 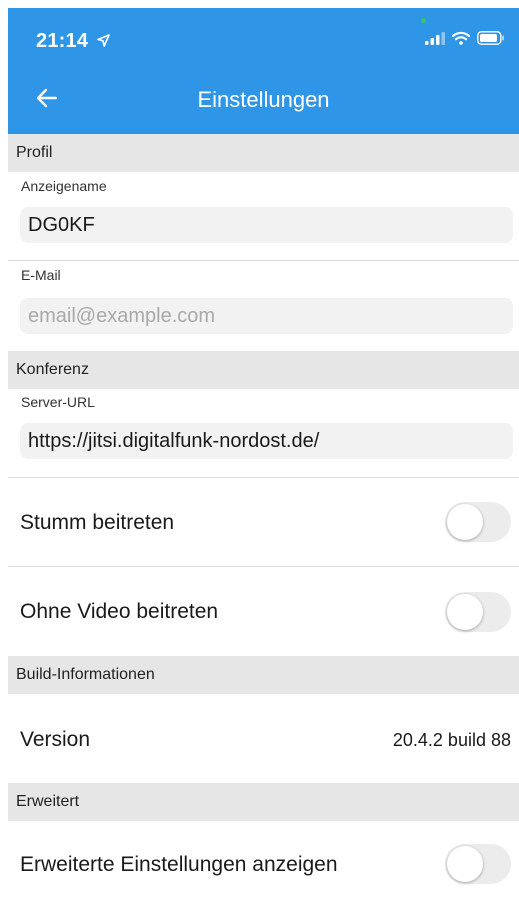 I want to click on status-bar-icons, so click(x=465, y=40).